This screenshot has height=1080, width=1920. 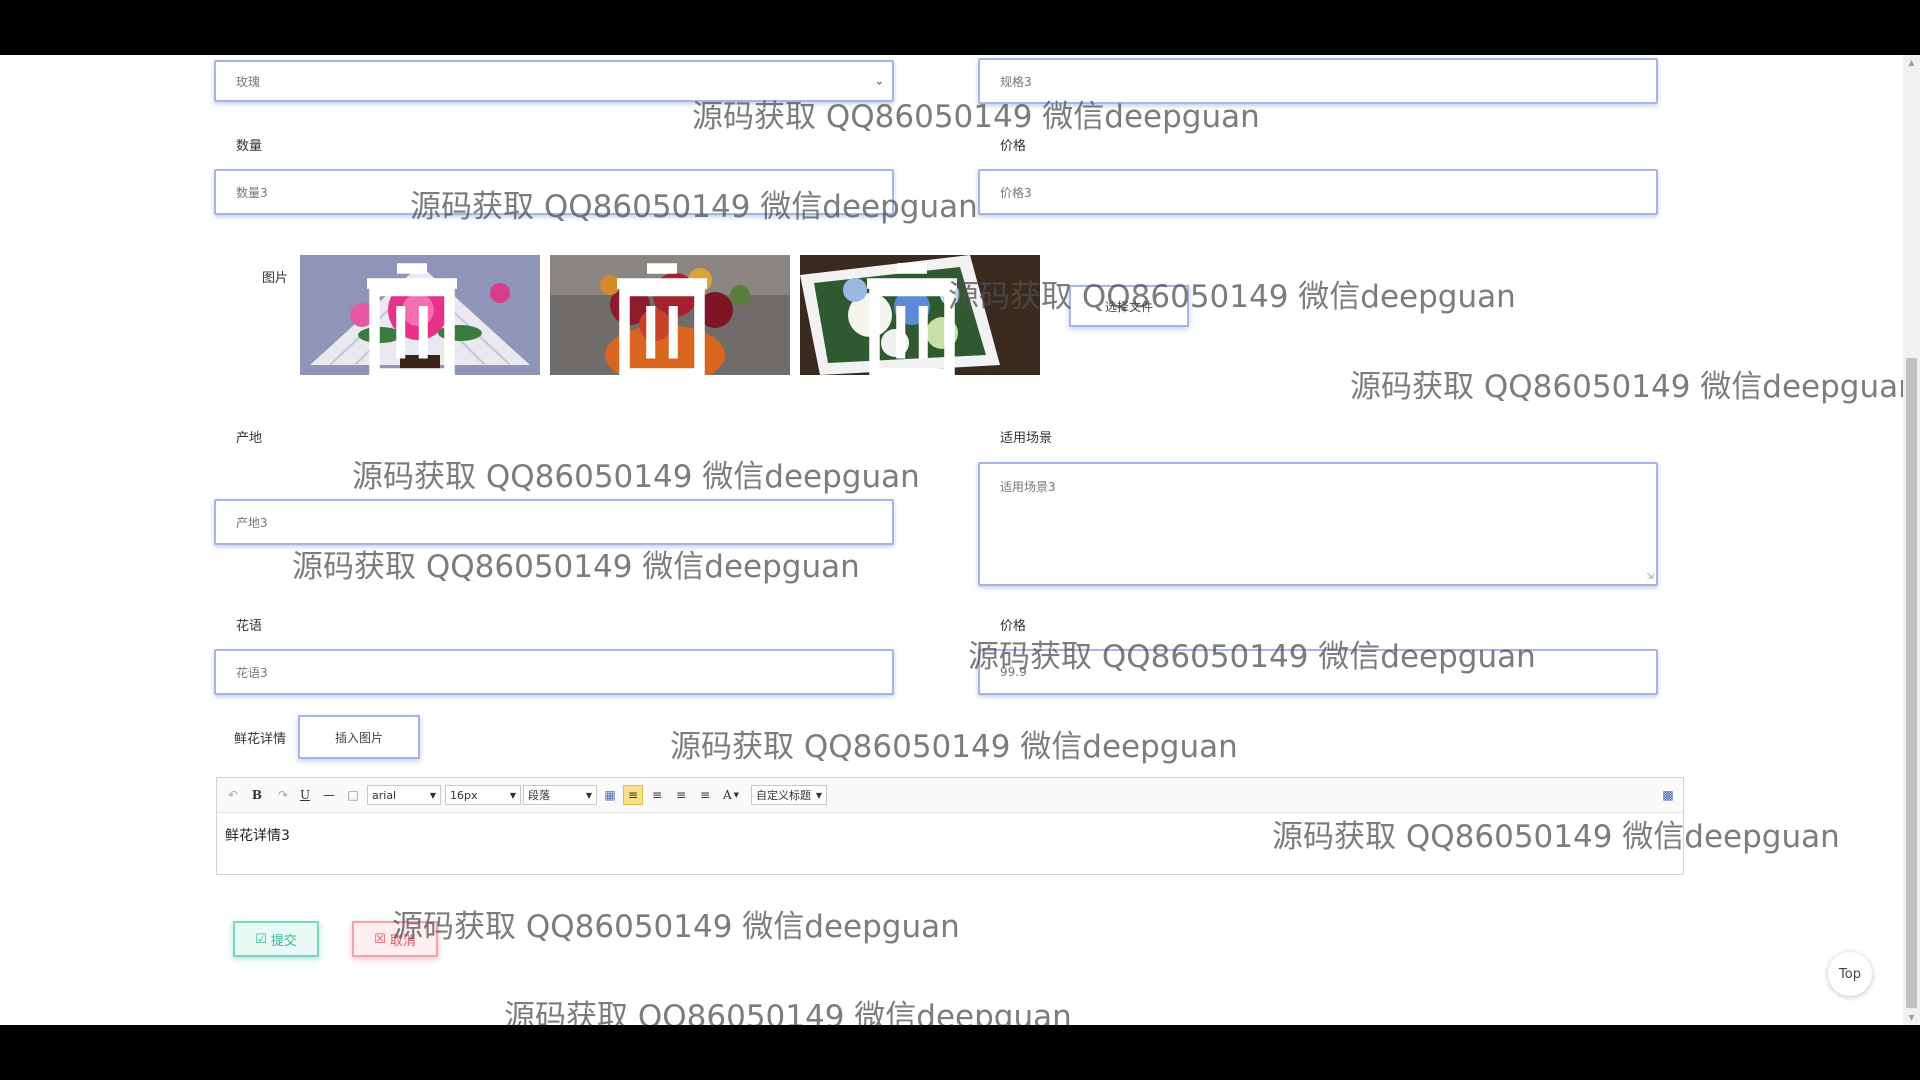 What do you see at coordinates (879, 81) in the screenshot?
I see `chevron-down-icon: ⌄` at bounding box center [879, 81].